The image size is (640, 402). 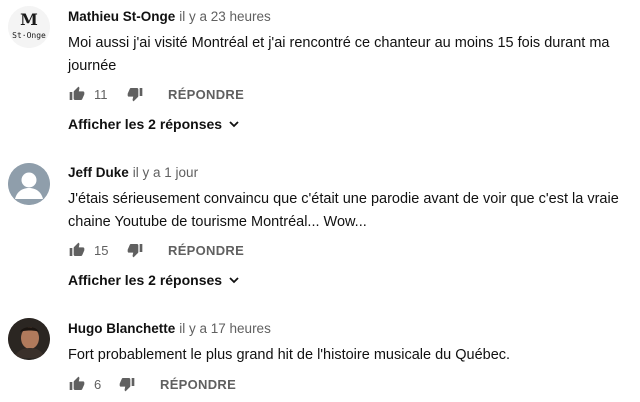 What do you see at coordinates (156, 94) in the screenshot?
I see `comment-actions: 11 RÉPONDRE` at bounding box center [156, 94].